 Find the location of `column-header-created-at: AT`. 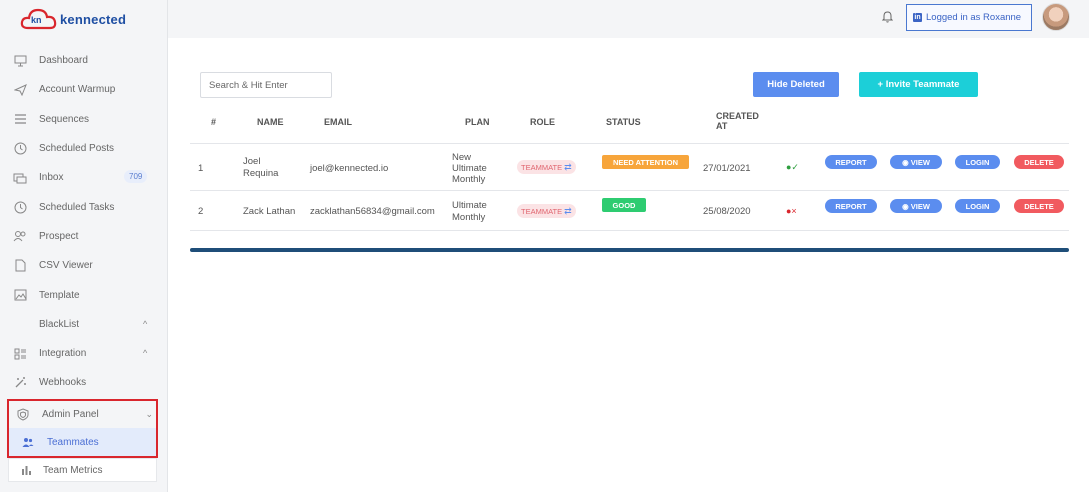

column-header-created-at: AT is located at coordinates (722, 126).